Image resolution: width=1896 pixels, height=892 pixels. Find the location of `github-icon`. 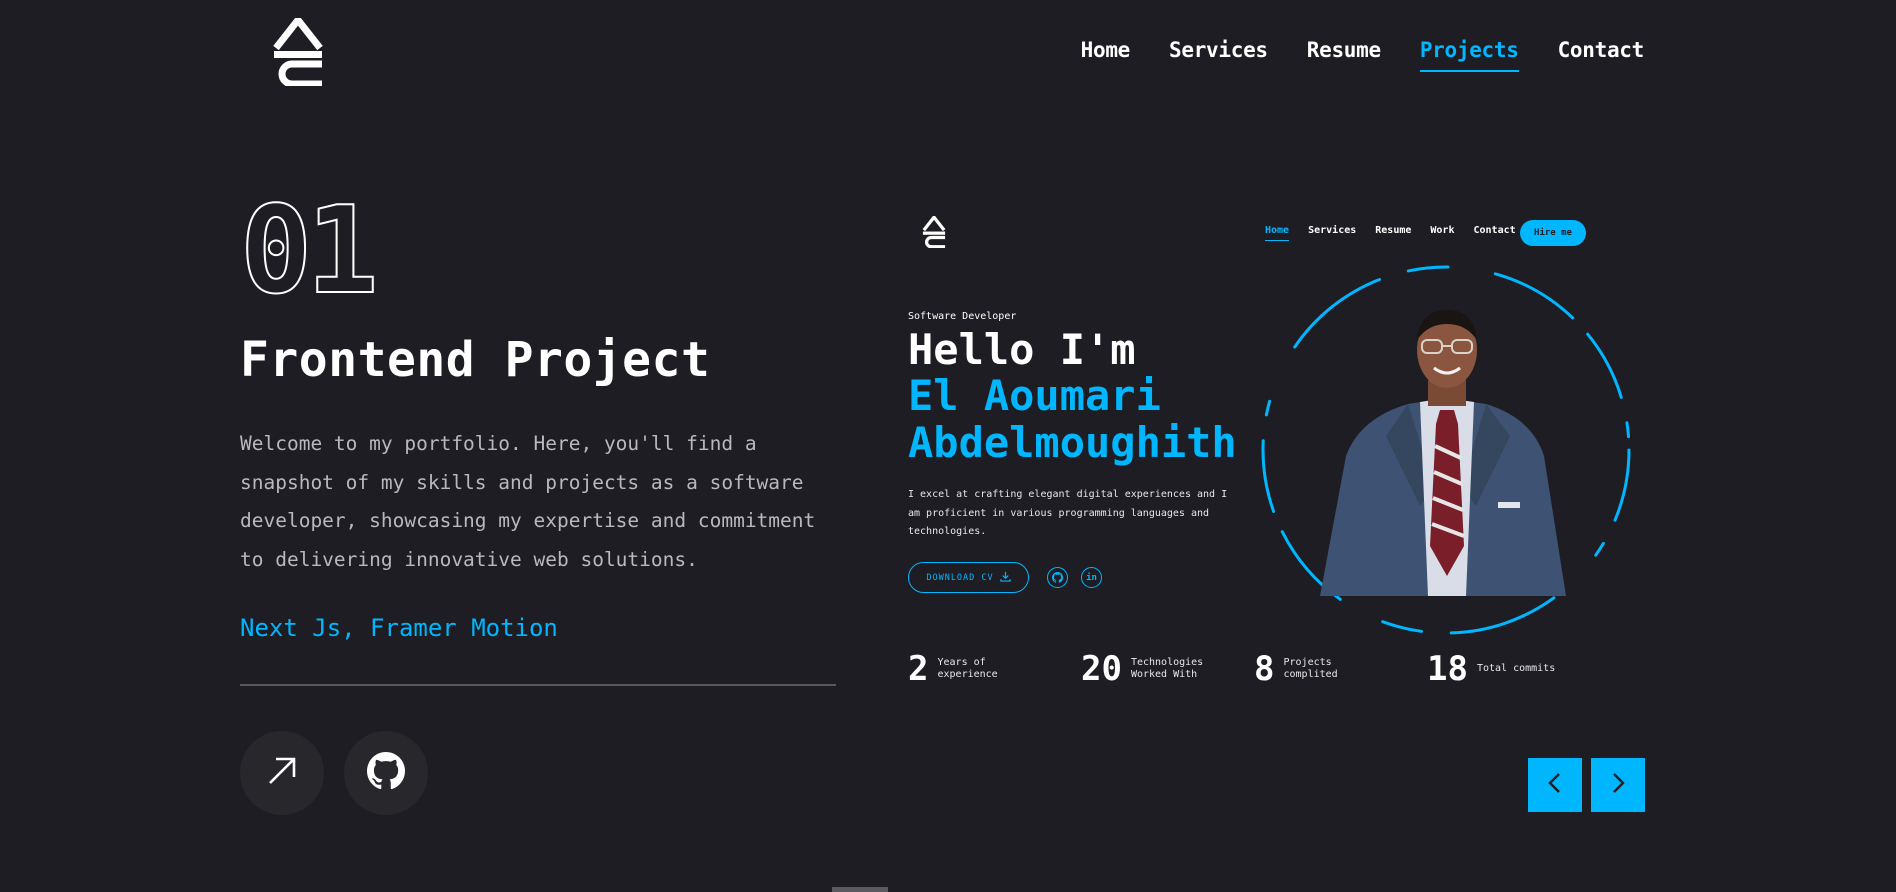

github-icon is located at coordinates (386, 773).